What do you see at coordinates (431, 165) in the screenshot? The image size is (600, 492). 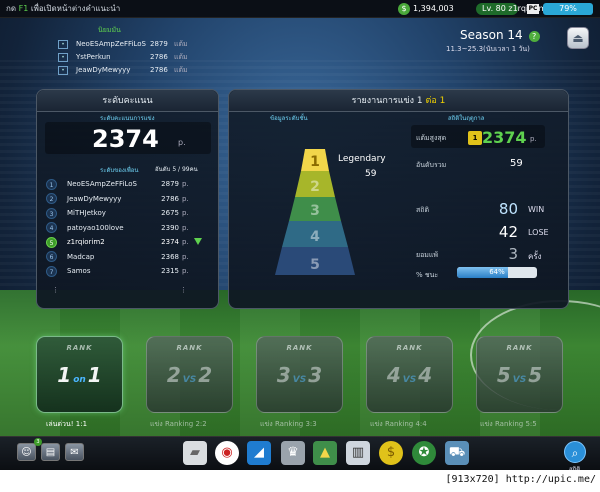 I see `total-rank-label: อันดับรวม` at bounding box center [431, 165].